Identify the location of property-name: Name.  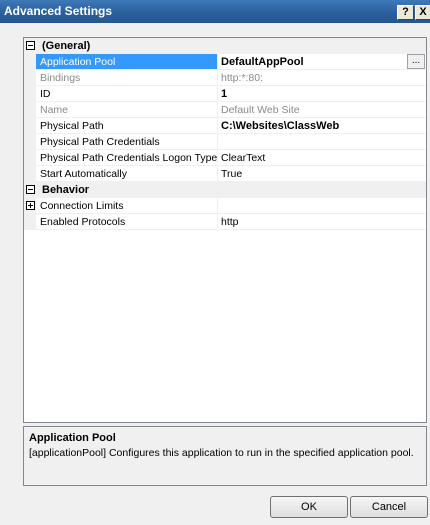
(54, 110).